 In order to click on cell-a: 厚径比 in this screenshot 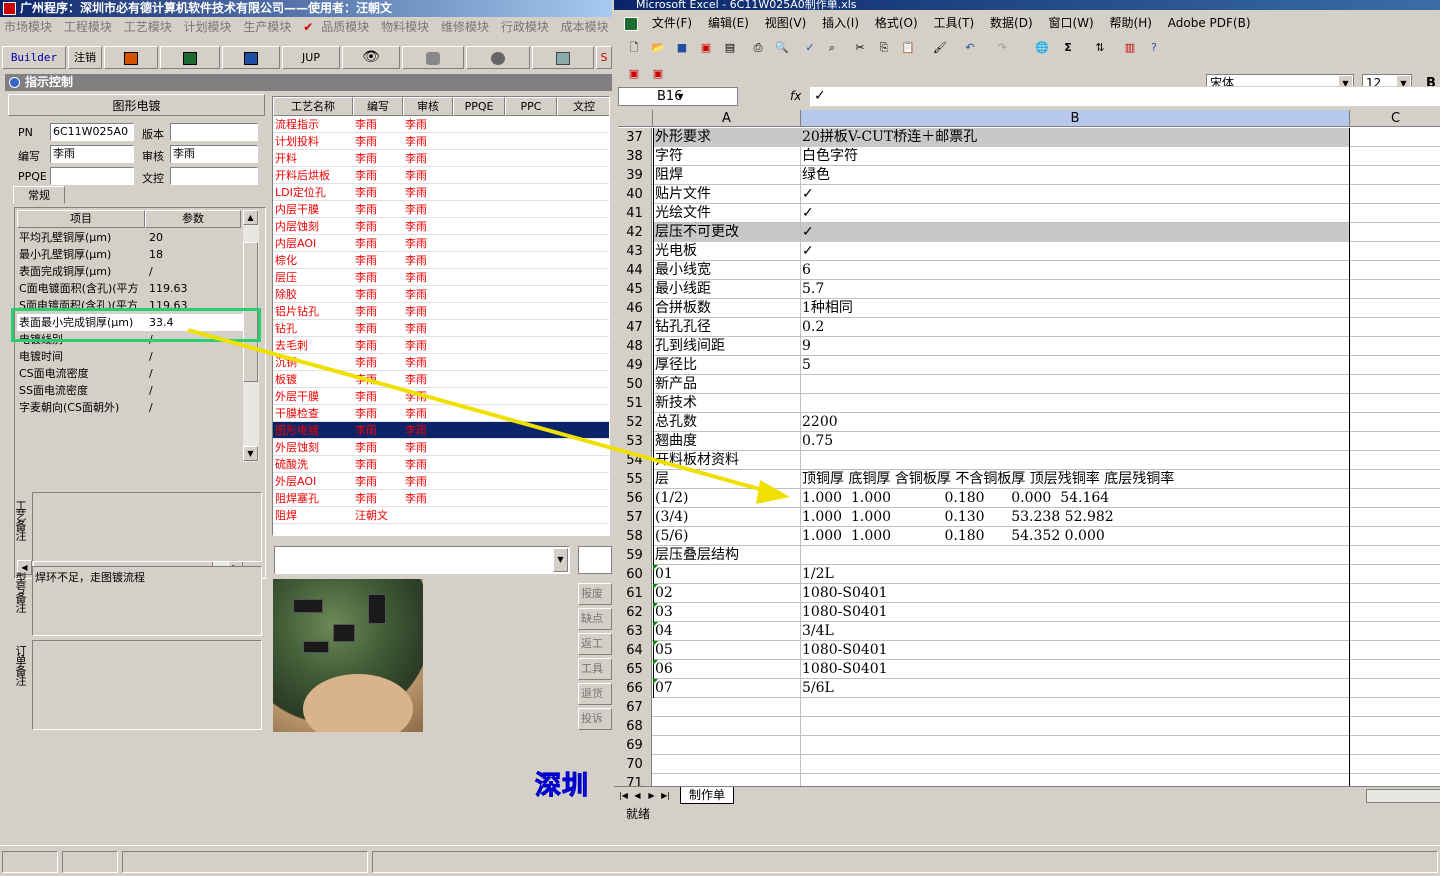, I will do `click(727, 365)`.